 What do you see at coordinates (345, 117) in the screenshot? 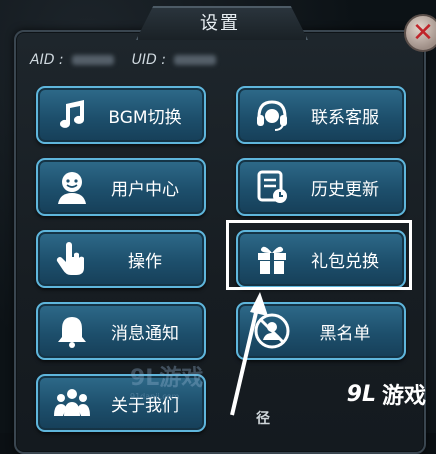
I see `customer-service-label: 联系客服` at bounding box center [345, 117].